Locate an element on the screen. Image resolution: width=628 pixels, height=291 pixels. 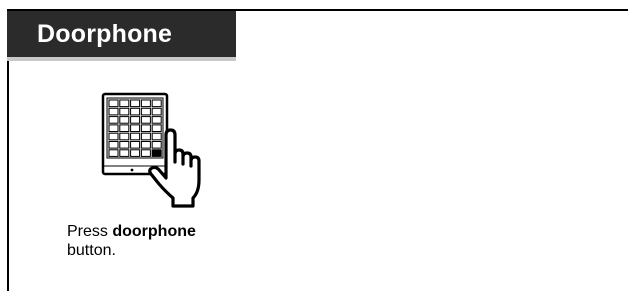
section-title: Doorphone is located at coordinates (121, 34).